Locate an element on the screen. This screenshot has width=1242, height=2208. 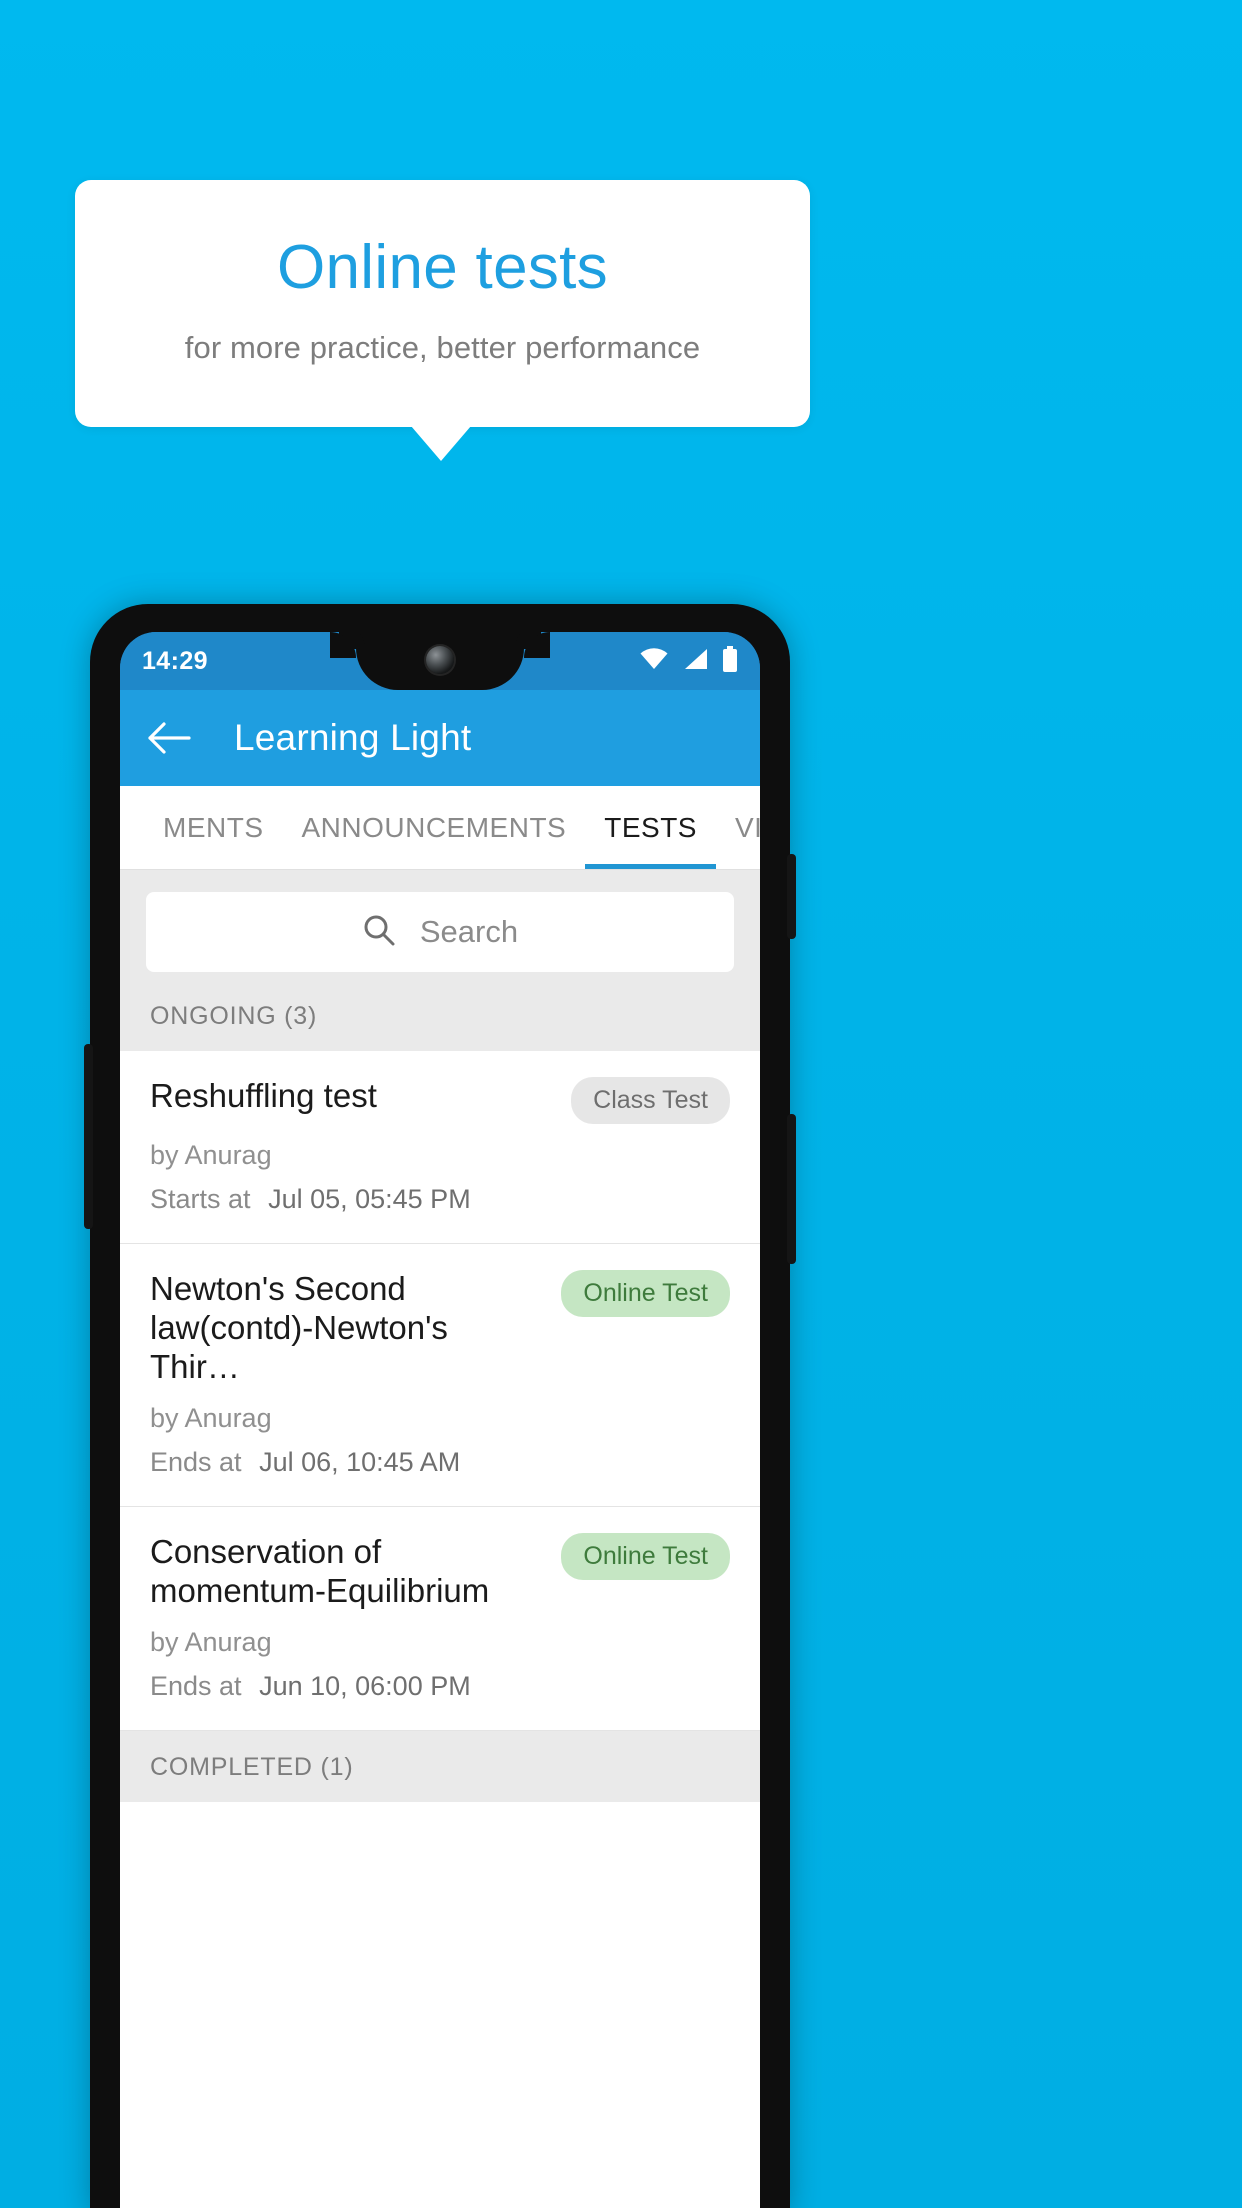
test-schedule-value: Jul 05, 05:45 PM is located at coordinates (369, 1199).